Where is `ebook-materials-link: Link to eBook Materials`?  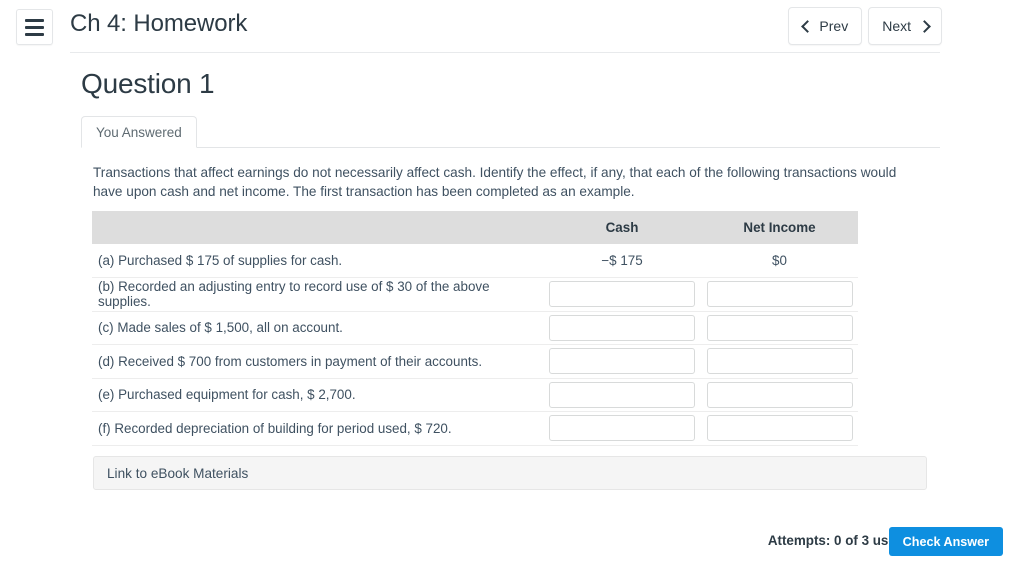 ebook-materials-link: Link to eBook Materials is located at coordinates (510, 473).